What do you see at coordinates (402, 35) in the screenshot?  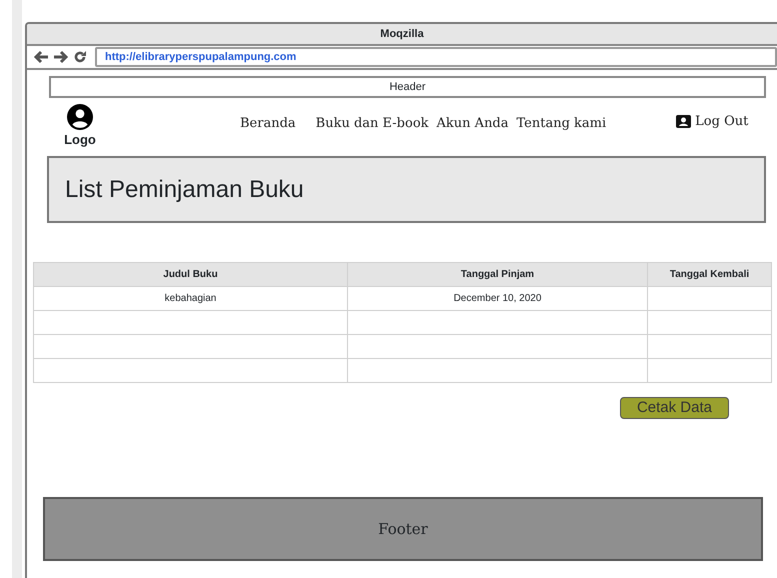 I see `window-title: Moqzilla` at bounding box center [402, 35].